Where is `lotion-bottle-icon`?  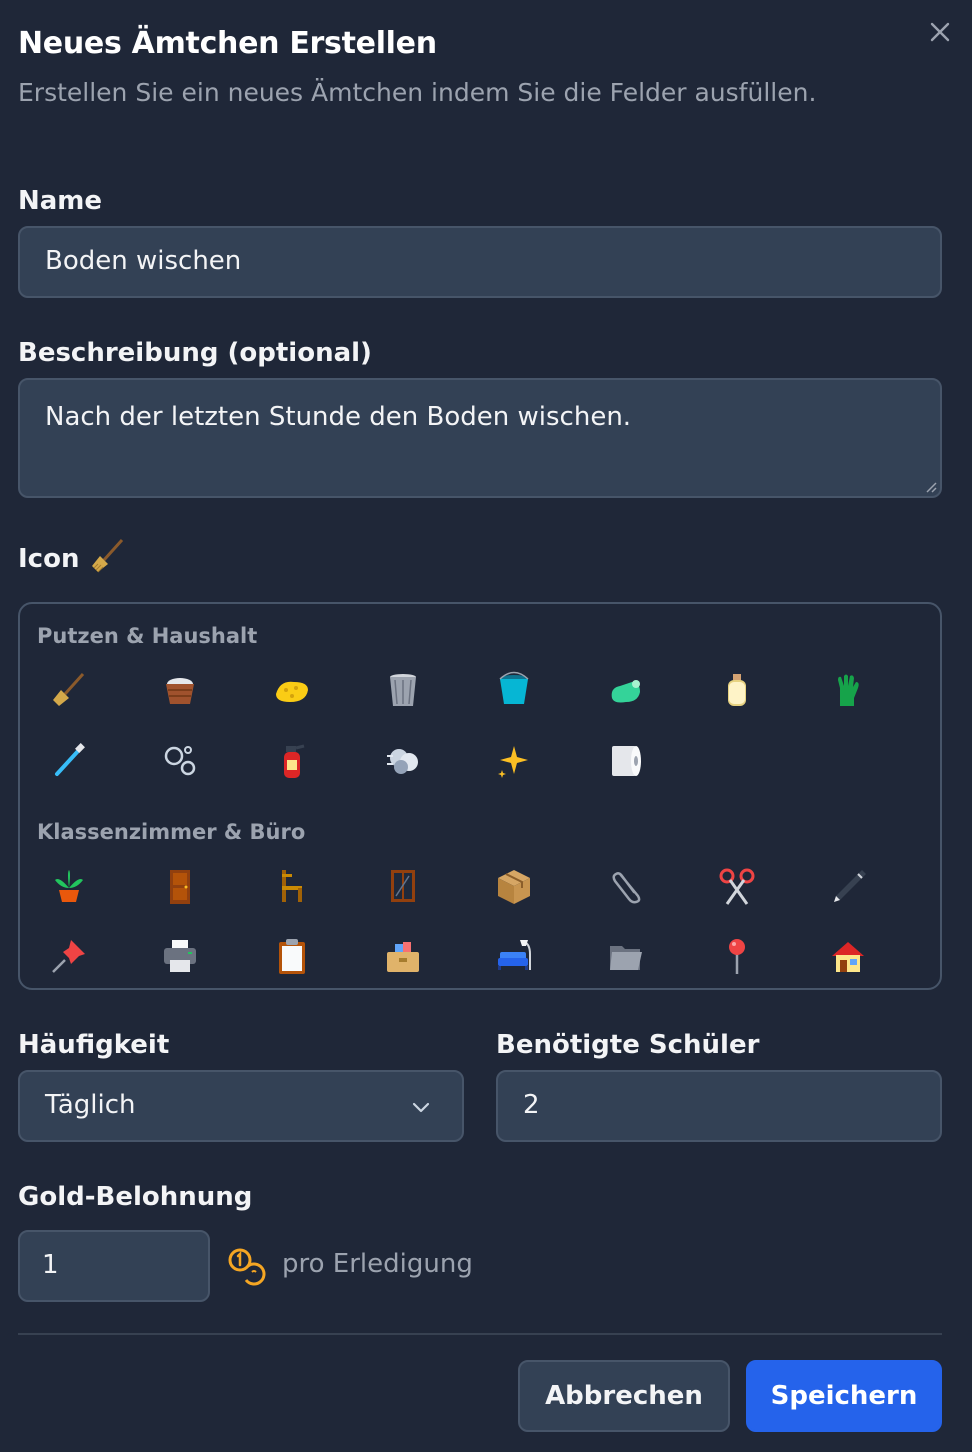
lotion-bottle-icon is located at coordinates (737, 690).